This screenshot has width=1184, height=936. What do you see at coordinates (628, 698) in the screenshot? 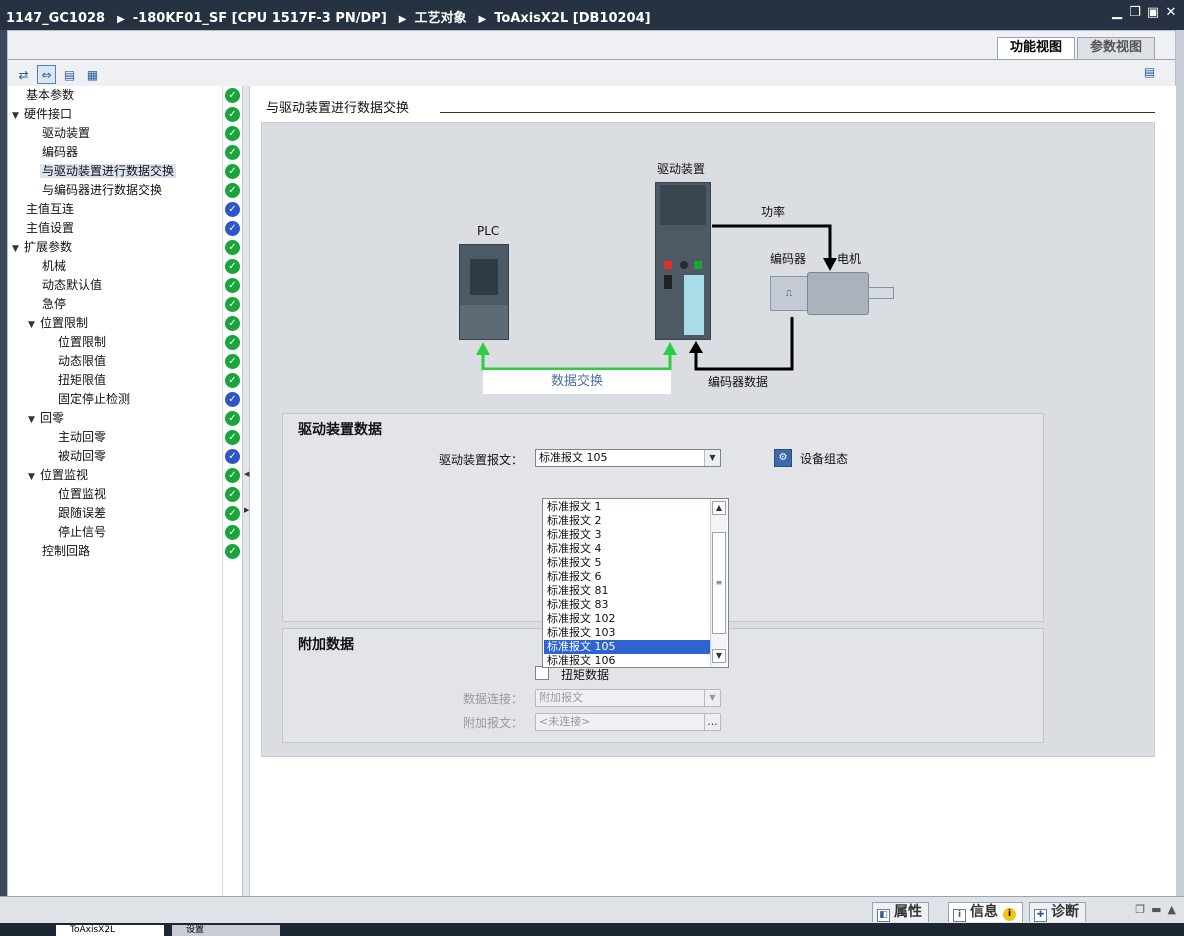
I see `data-connection-select: 附加报文 ▼` at bounding box center [628, 698].